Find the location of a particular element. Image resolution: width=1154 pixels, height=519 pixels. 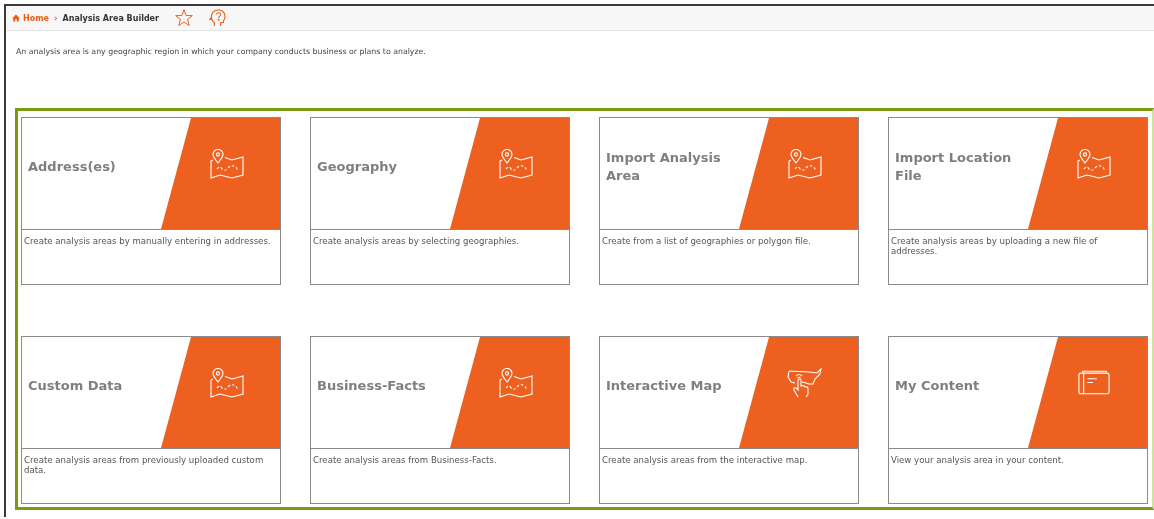

card-title: Business-Facts is located at coordinates (371, 385).